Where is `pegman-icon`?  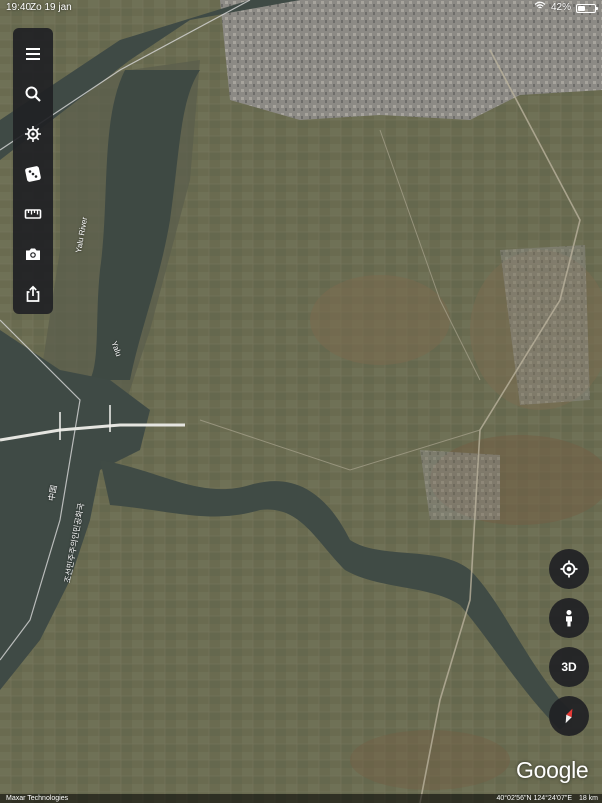 pegman-icon is located at coordinates (569, 618).